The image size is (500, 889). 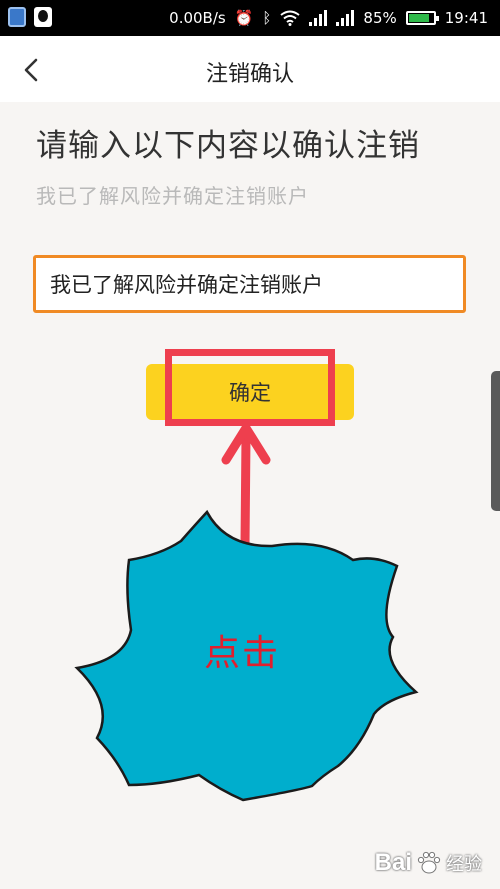 What do you see at coordinates (393, 862) in the screenshot?
I see `watermark-brand: Bai` at bounding box center [393, 862].